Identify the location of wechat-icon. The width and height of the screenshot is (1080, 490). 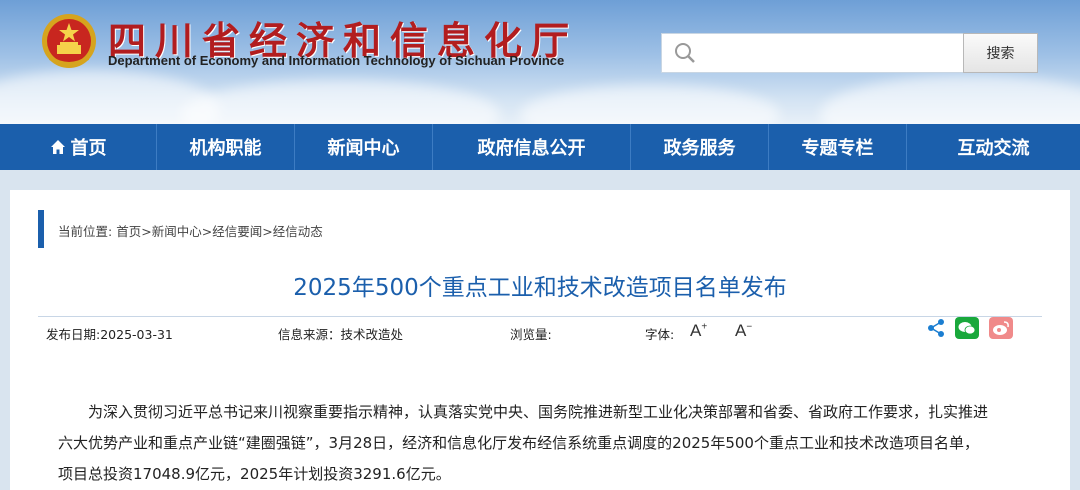
(967, 328).